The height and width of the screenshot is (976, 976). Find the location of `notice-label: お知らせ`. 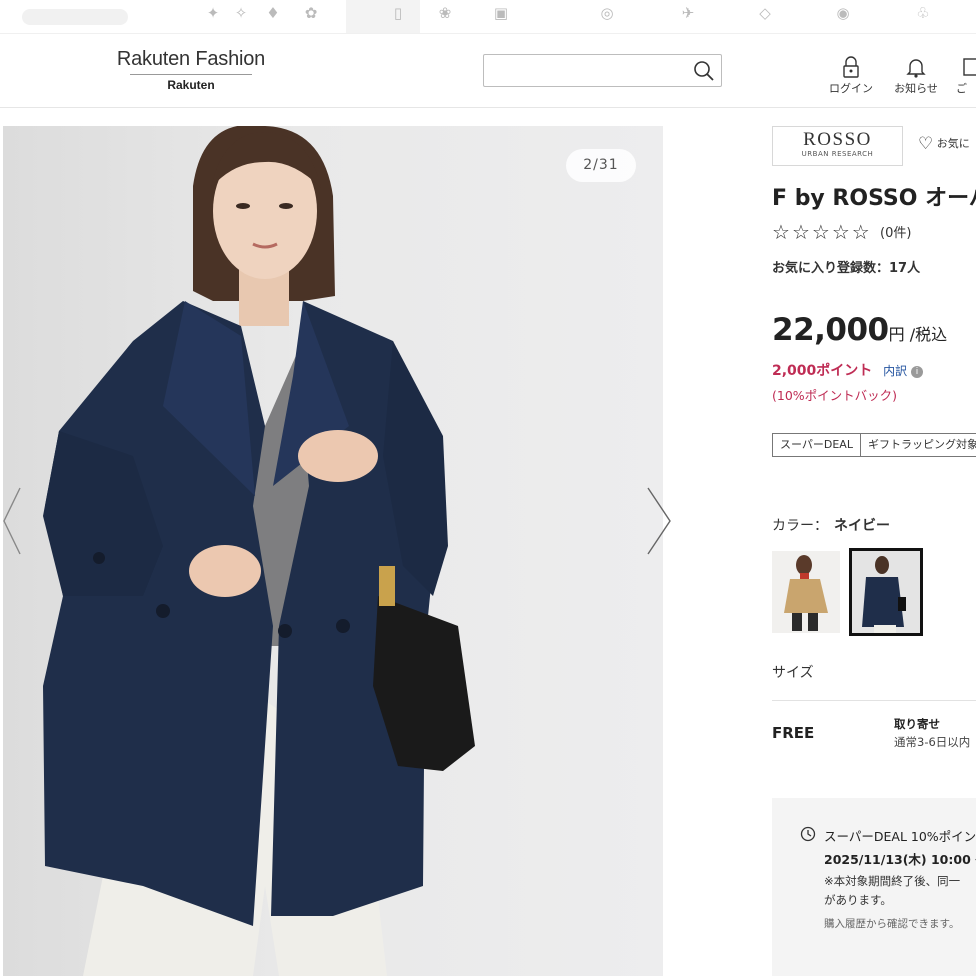

notice-label: お知らせ is located at coordinates (916, 88).